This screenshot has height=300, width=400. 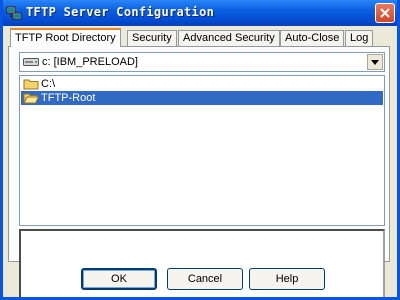 What do you see at coordinates (119, 279) in the screenshot?
I see `ok-button: OK` at bounding box center [119, 279].